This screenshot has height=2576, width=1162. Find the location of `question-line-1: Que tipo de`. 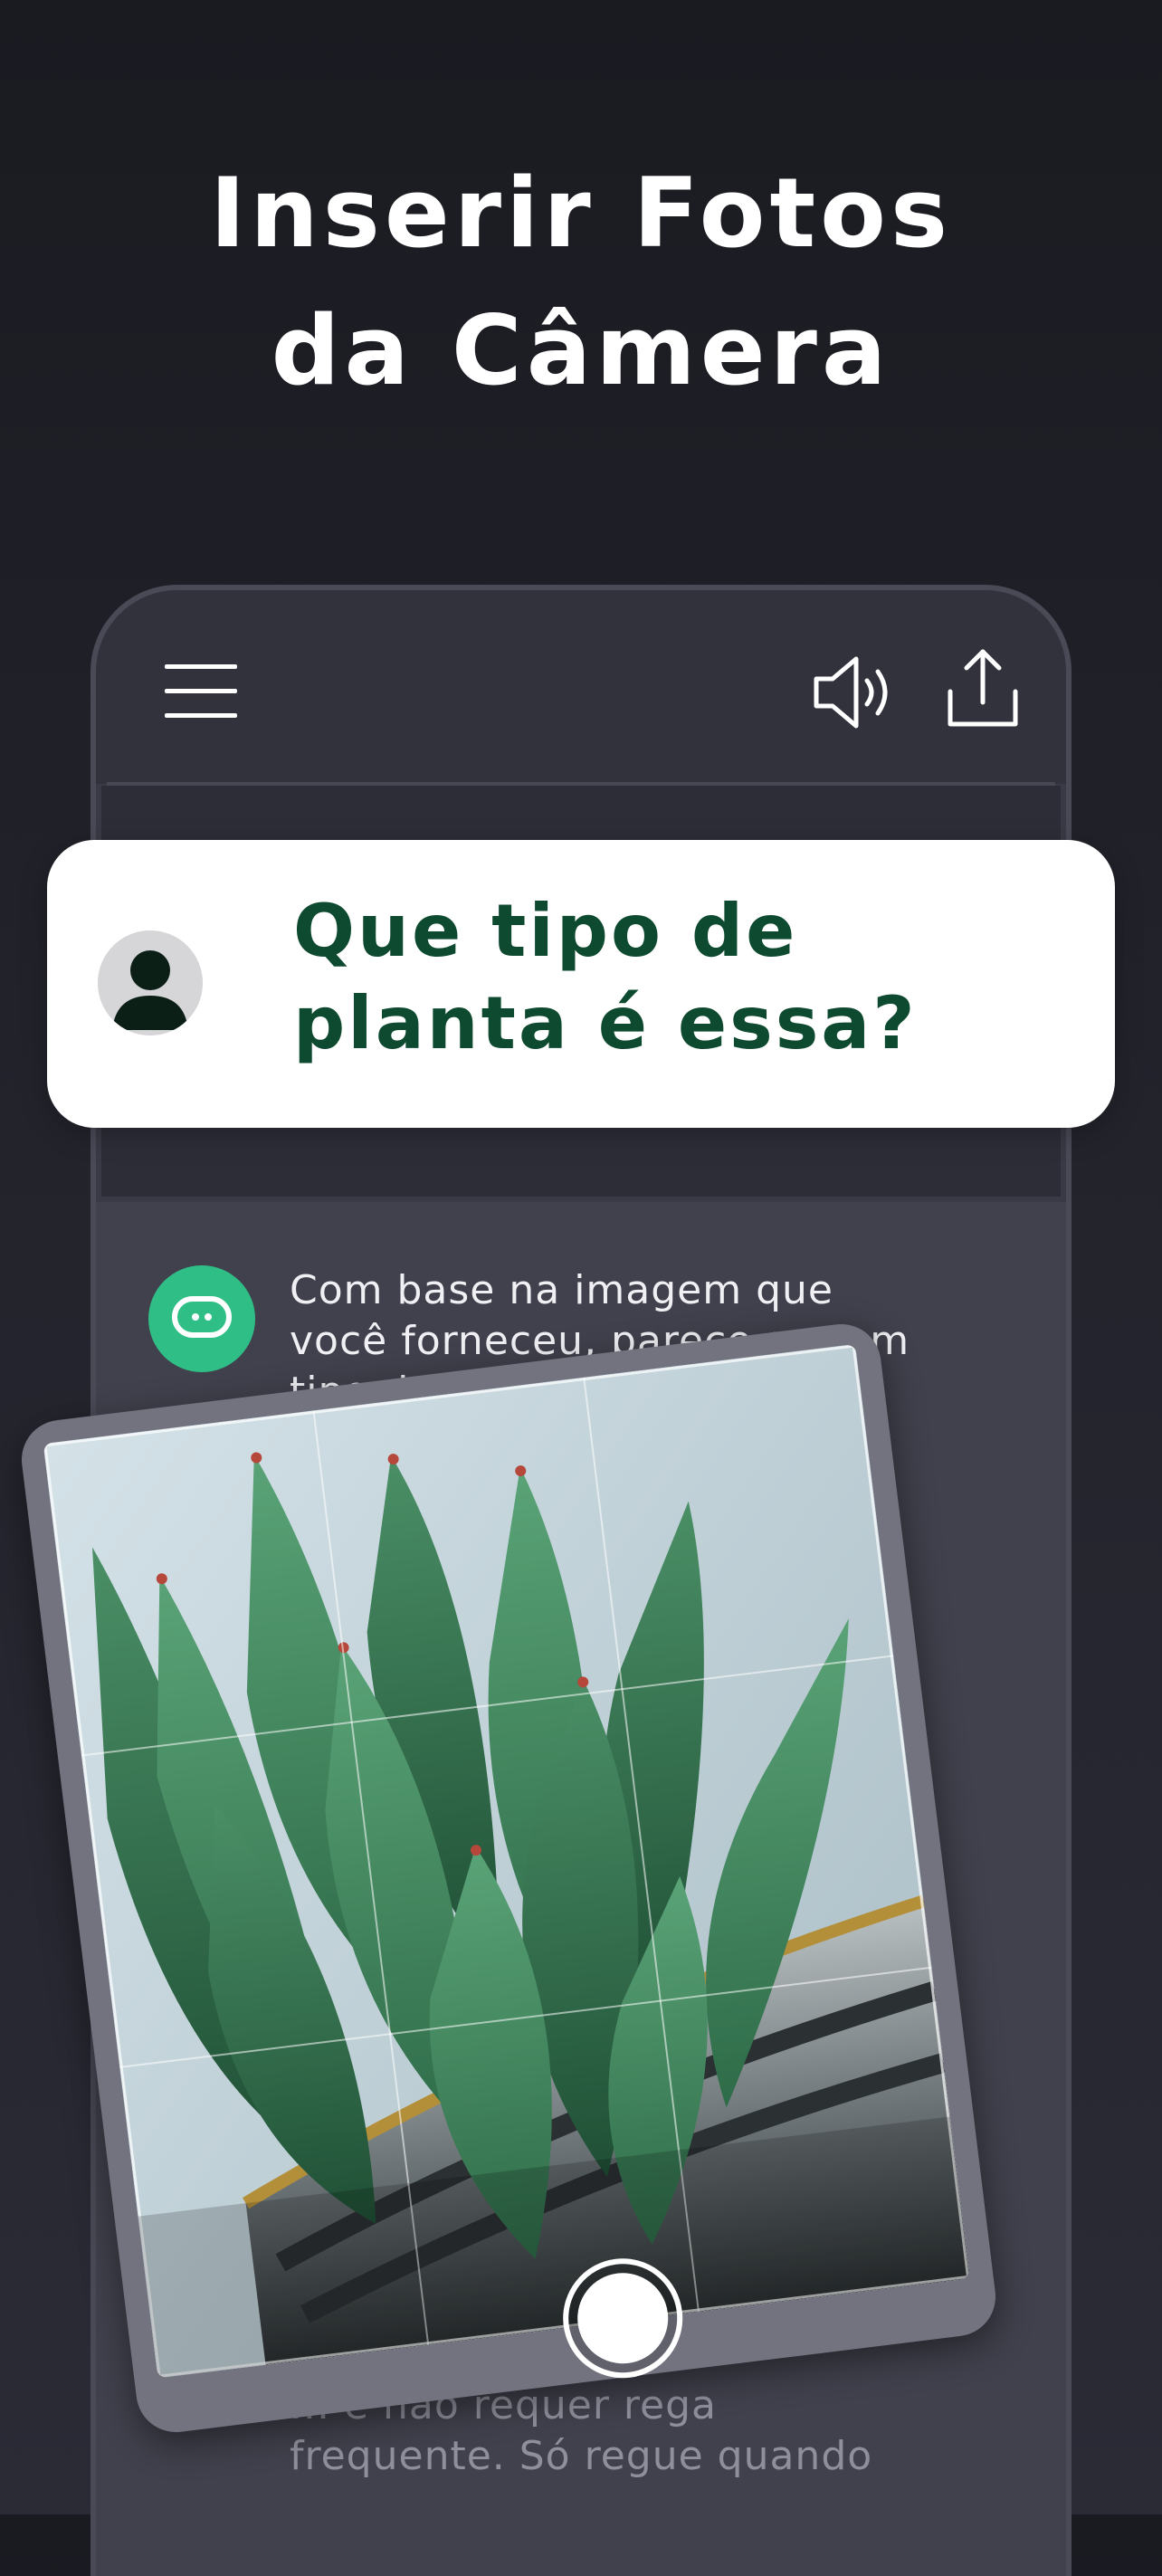

question-line-1: Que tipo de is located at coordinates (545, 931).